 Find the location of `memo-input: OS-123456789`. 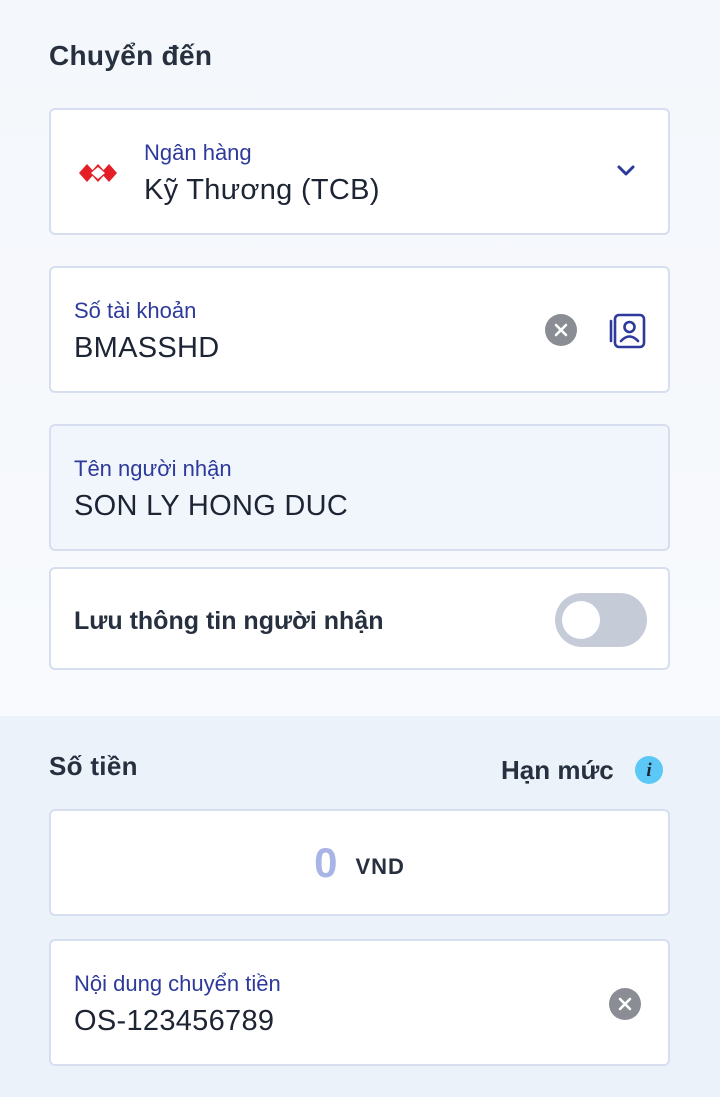

memo-input: OS-123456789 is located at coordinates (174, 1021).